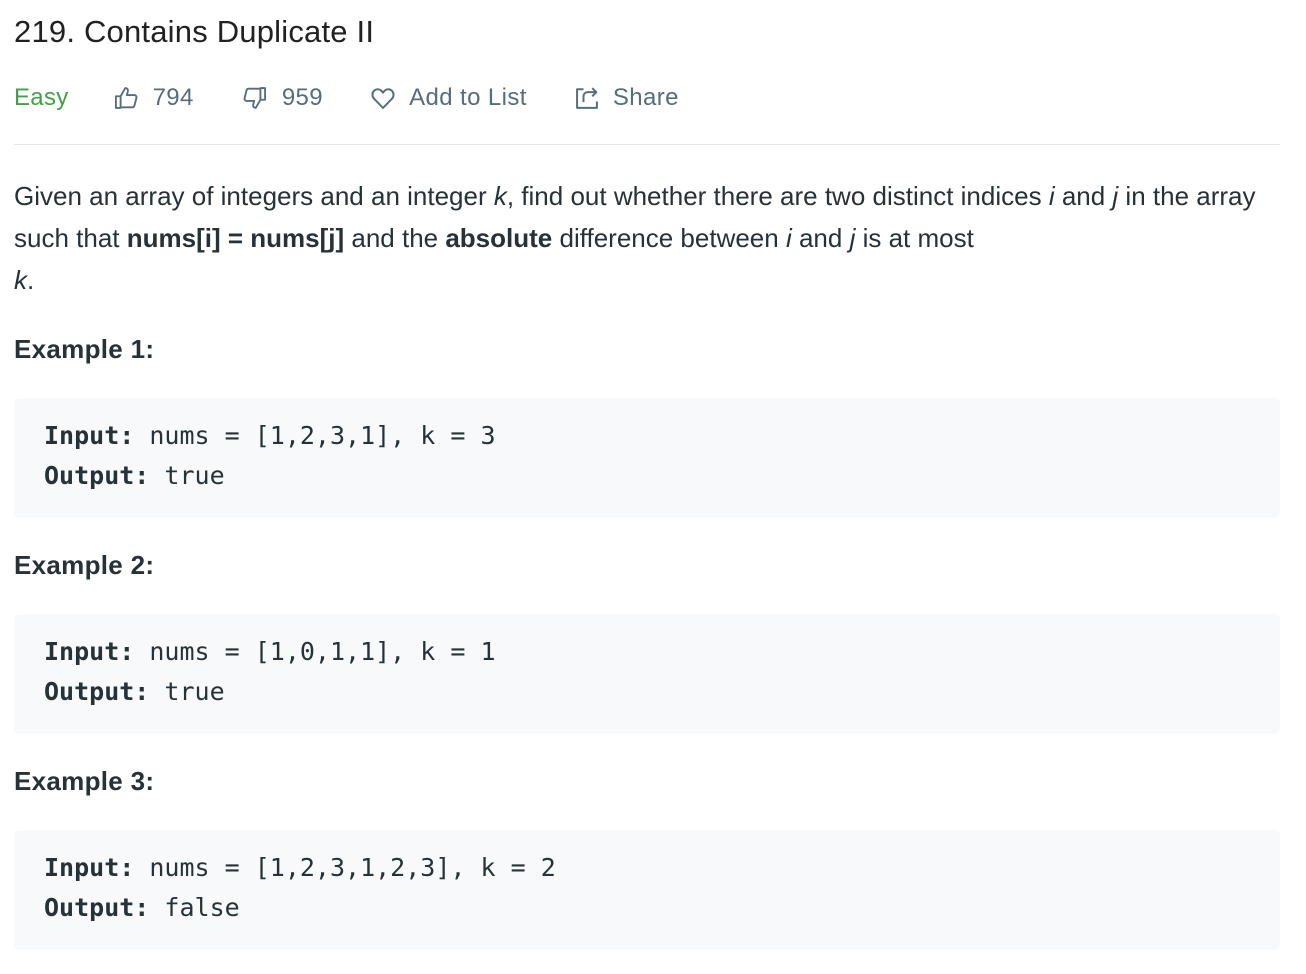 The width and height of the screenshot is (1306, 974). I want to click on input-value: nums = [1,2,3,1], k = 3, so click(315, 435).